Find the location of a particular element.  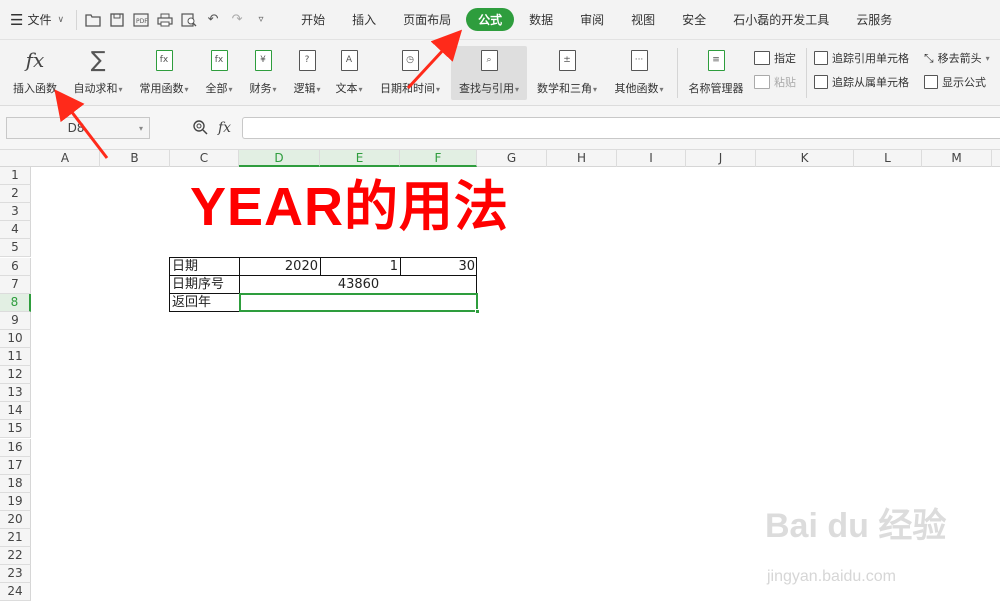

column-header-J: J is located at coordinates (721, 158).